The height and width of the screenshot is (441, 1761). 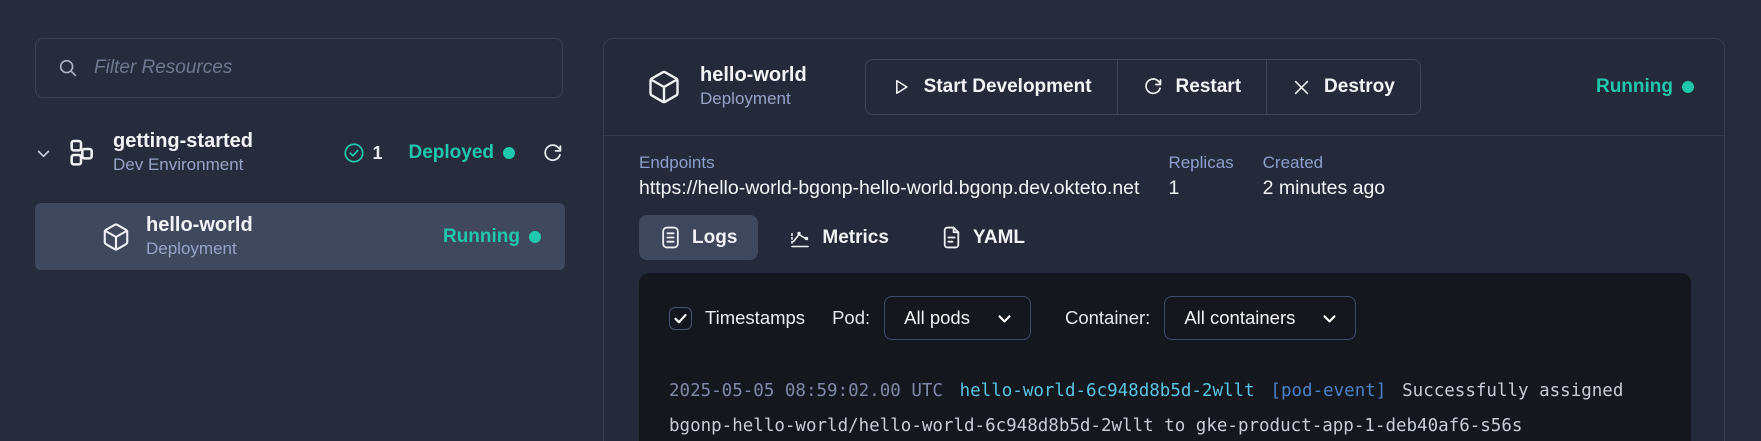 What do you see at coordinates (999, 237) in the screenshot?
I see `tab-yaml-label: YAML` at bounding box center [999, 237].